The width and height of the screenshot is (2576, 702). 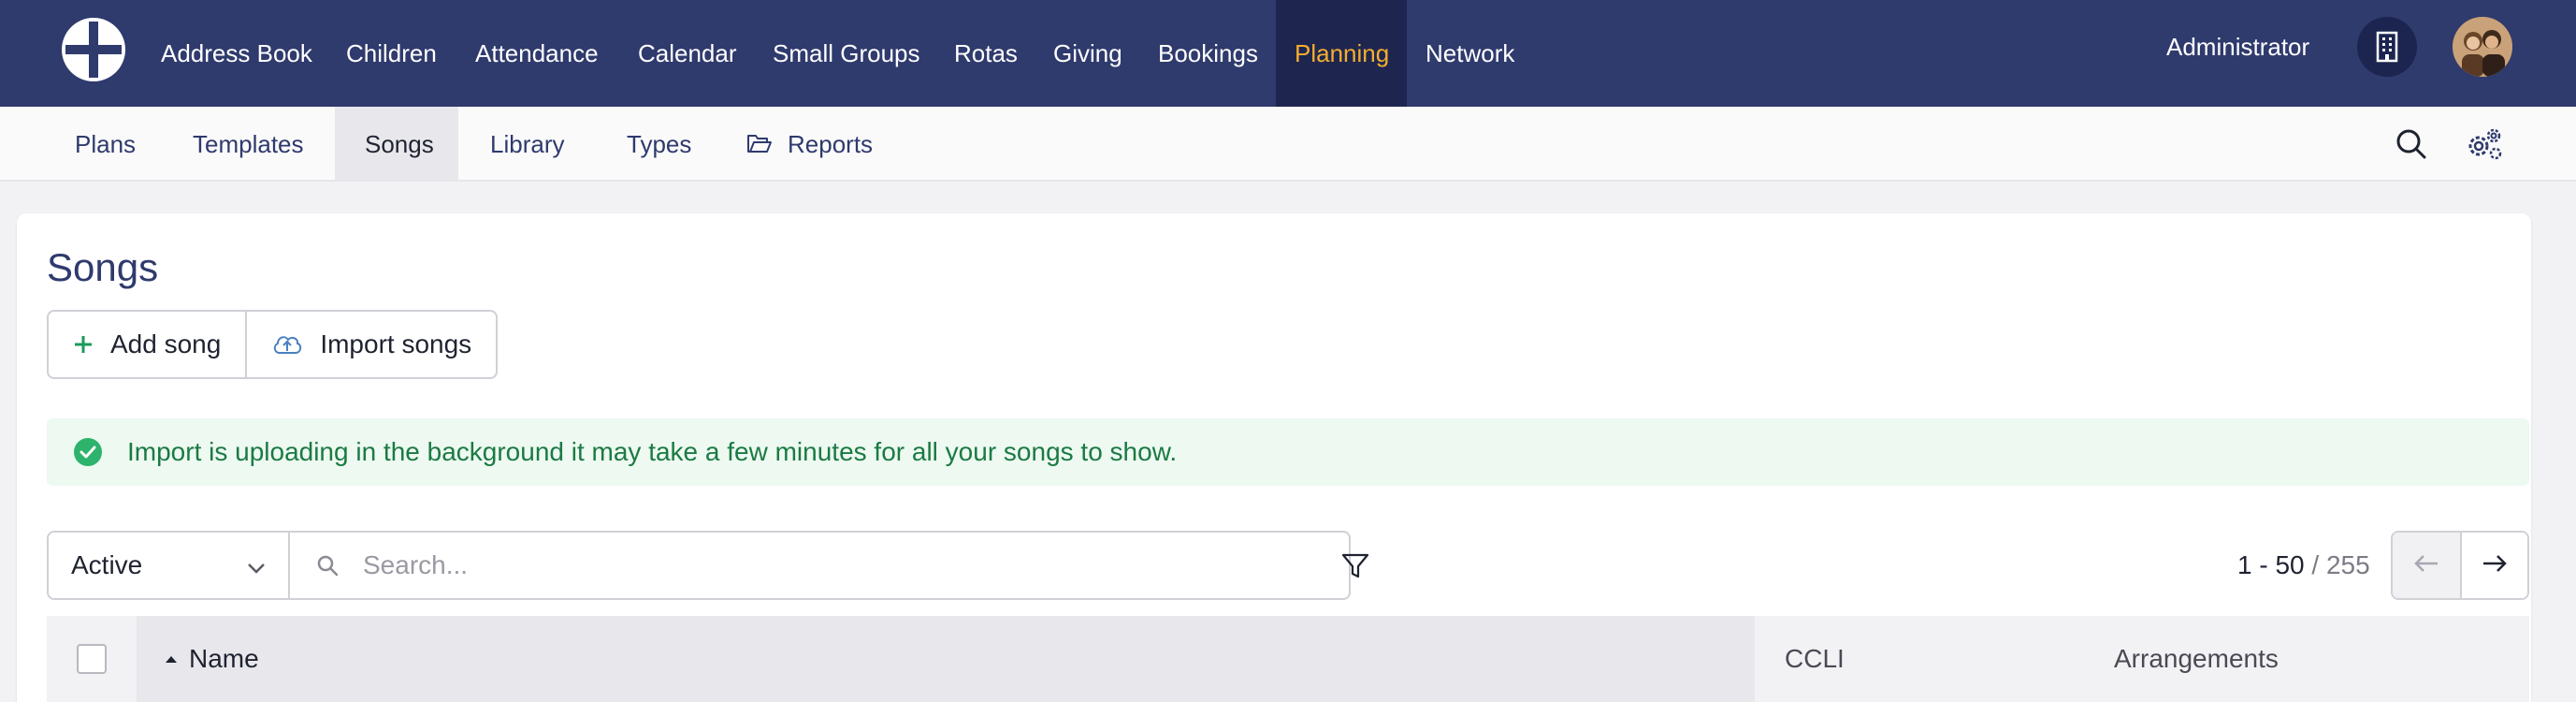 What do you see at coordinates (2196, 659) in the screenshot?
I see `column-header-arrangements: Arrangements` at bounding box center [2196, 659].